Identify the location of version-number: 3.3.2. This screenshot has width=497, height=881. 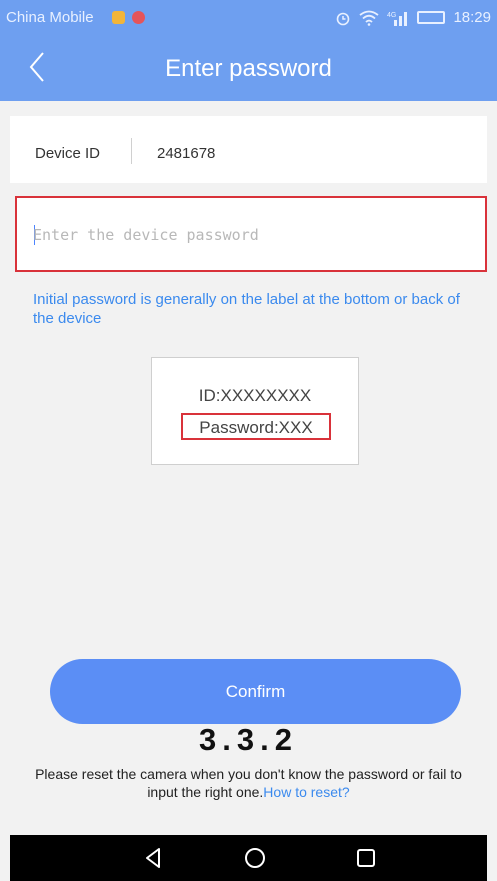
(248, 739).